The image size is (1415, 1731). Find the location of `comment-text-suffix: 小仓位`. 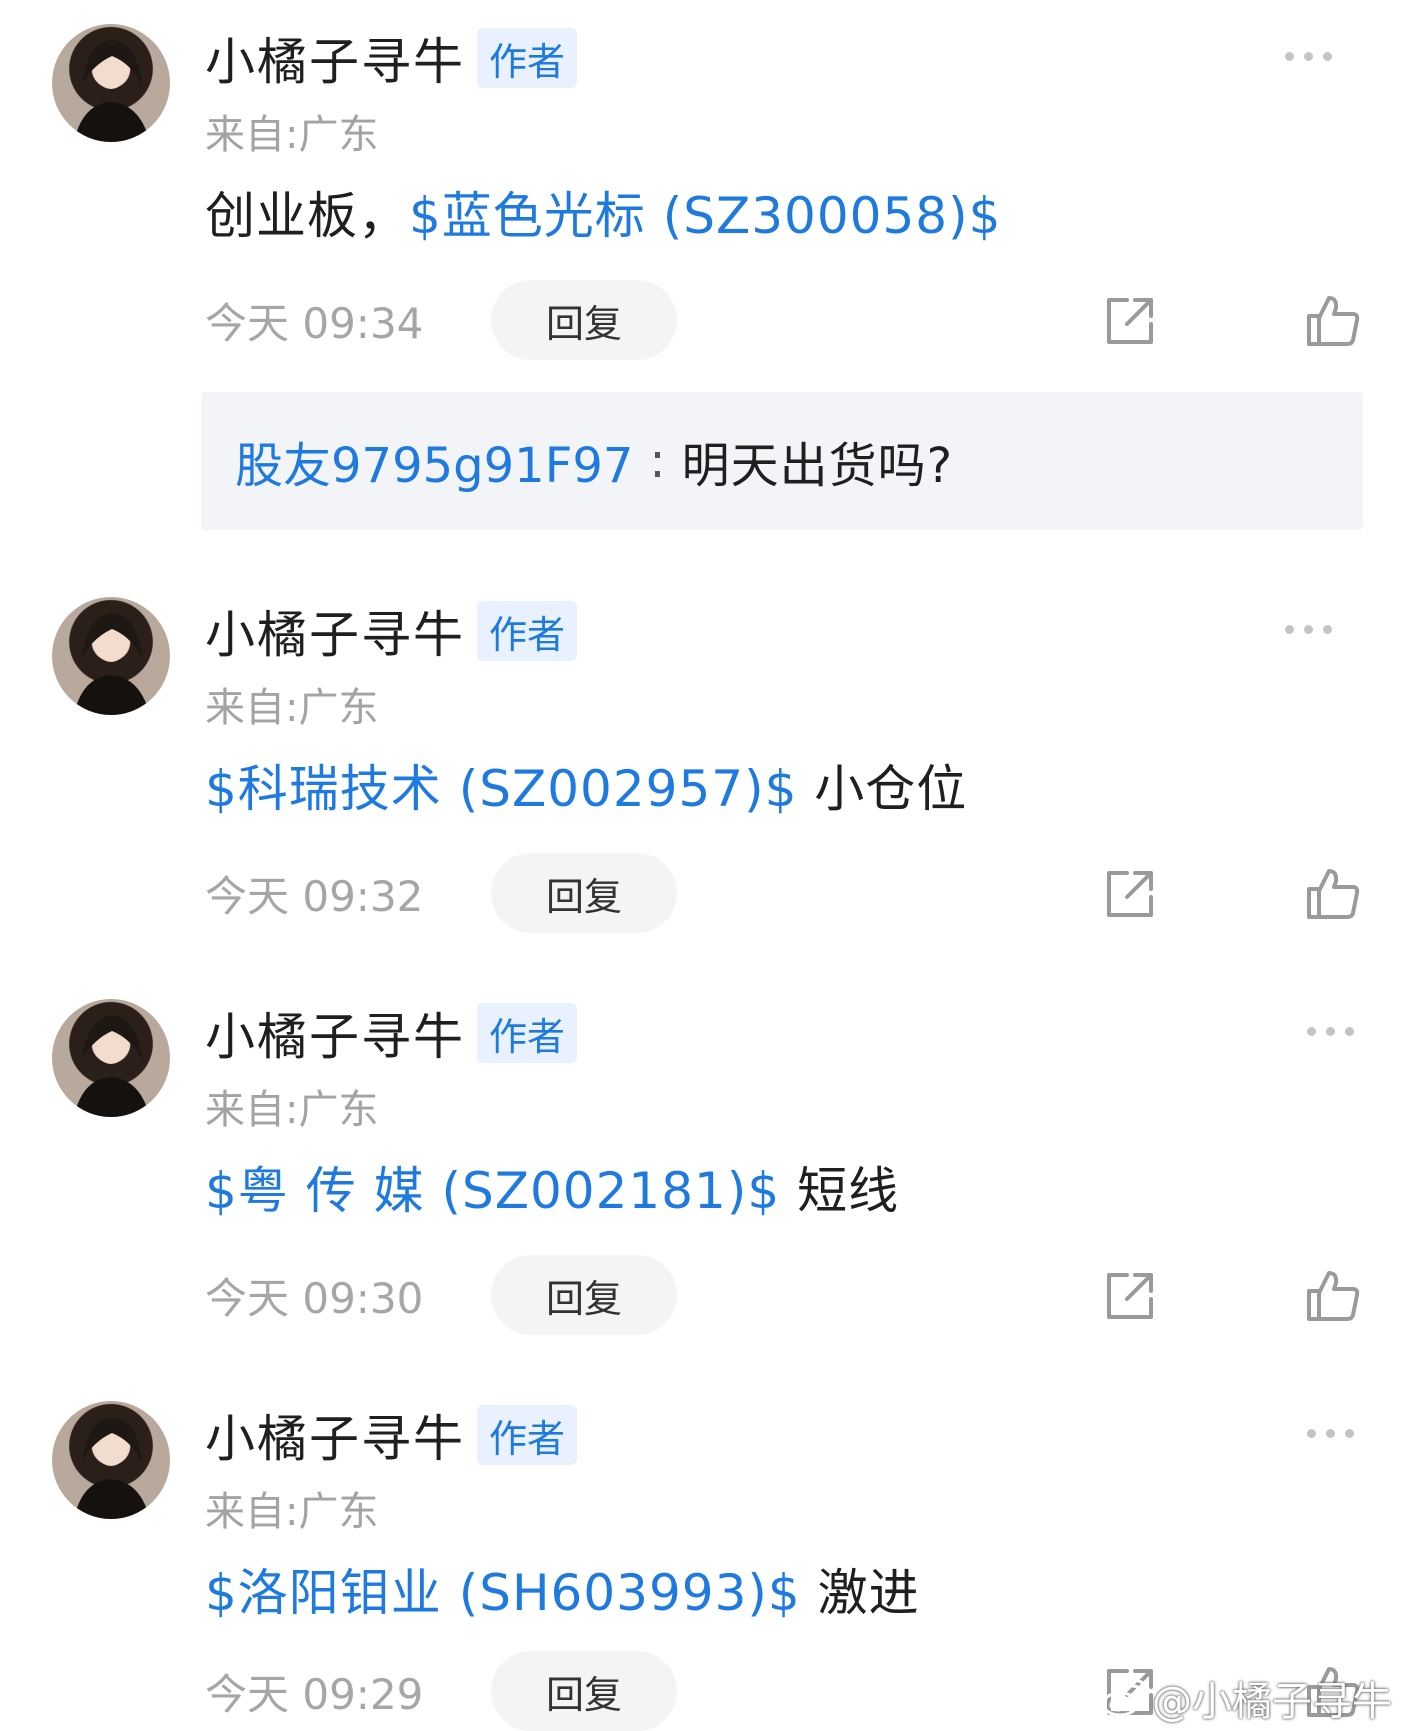

comment-text-suffix: 小仓位 is located at coordinates (882, 789).